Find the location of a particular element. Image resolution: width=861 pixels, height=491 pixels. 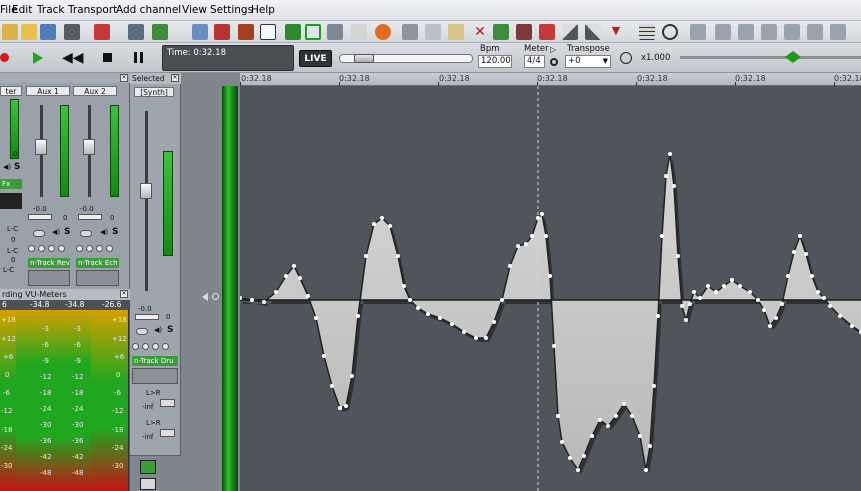

mixer-icon is located at coordinates (222, 32).